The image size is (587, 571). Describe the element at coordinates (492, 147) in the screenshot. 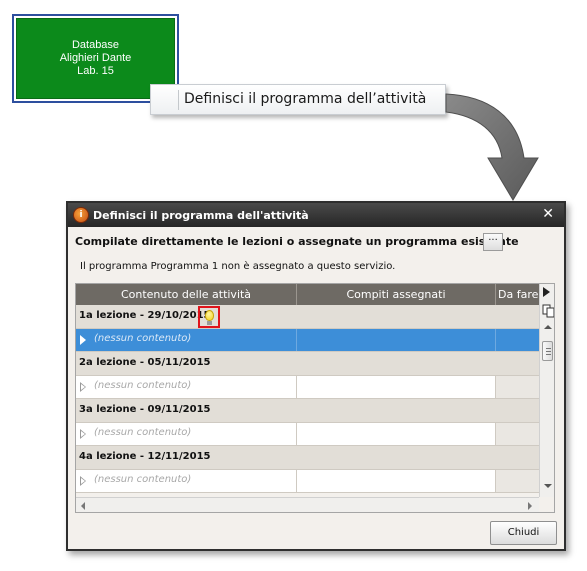

I see `curved-arrow-icon` at that location.